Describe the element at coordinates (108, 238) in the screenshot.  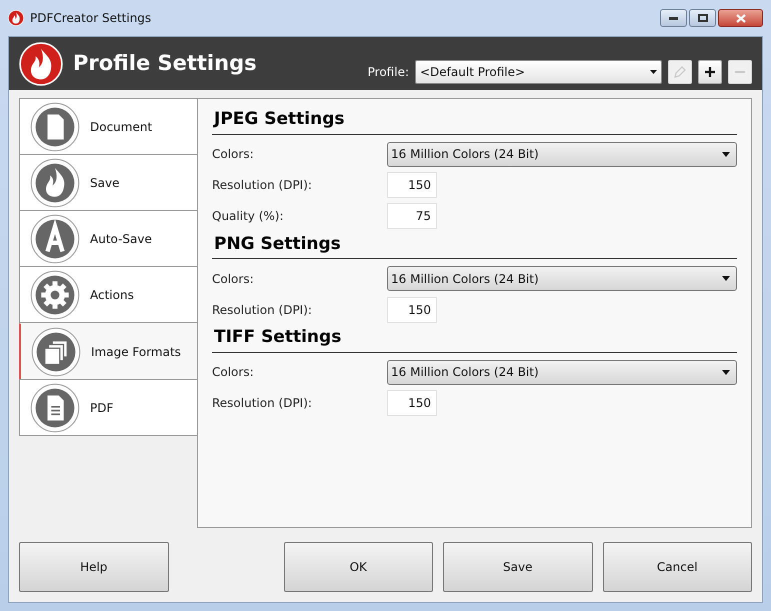
I see `sidebar-item: Auto-Save` at that location.